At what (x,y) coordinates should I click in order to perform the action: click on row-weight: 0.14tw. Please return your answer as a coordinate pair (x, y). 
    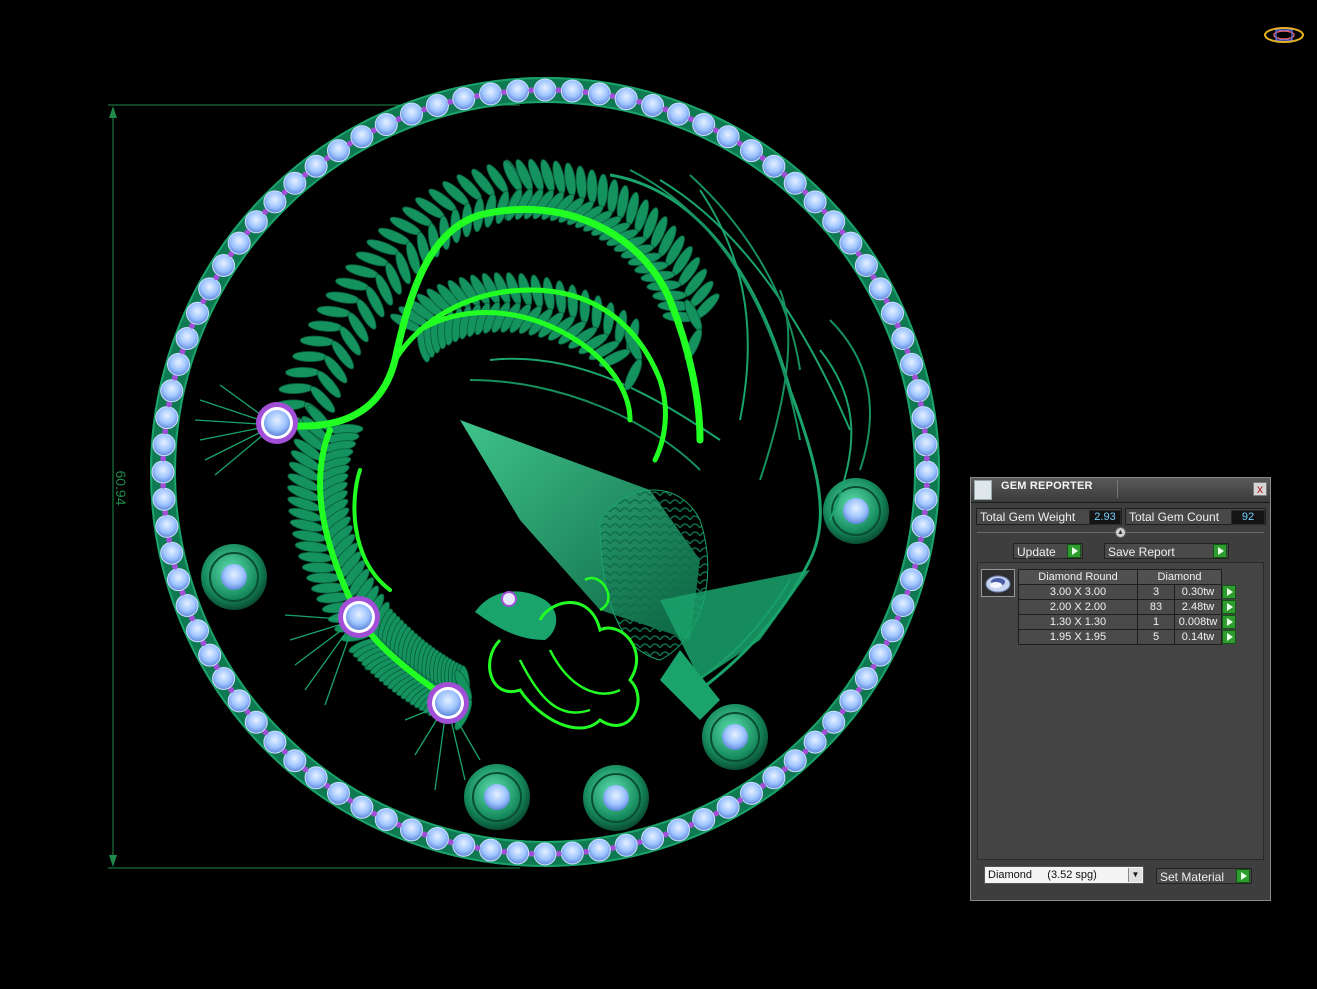
    Looking at the image, I should click on (1198, 637).